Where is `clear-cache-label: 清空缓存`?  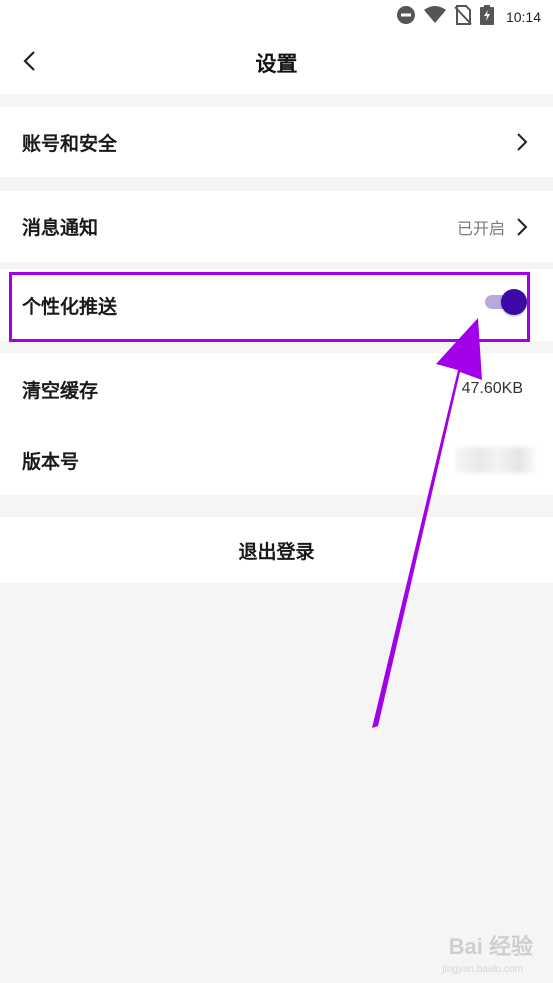
clear-cache-label: 清空缓存 is located at coordinates (60, 390).